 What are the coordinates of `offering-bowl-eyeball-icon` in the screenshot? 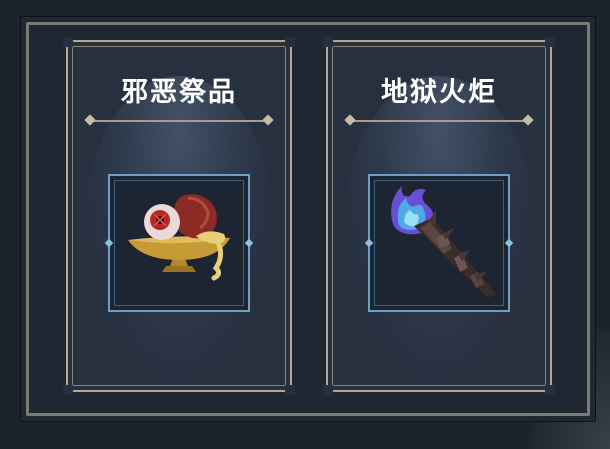 It's located at (179, 237).